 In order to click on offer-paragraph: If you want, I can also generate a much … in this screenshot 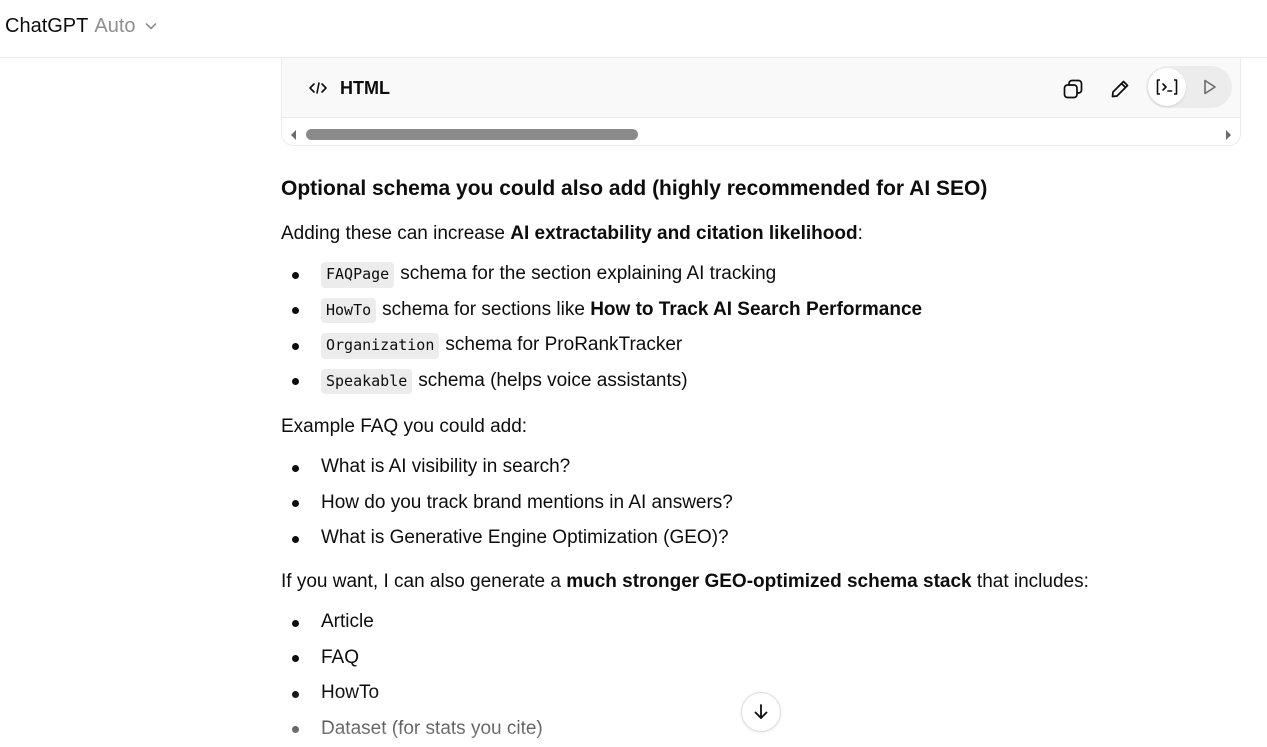, I will do `click(685, 582)`.